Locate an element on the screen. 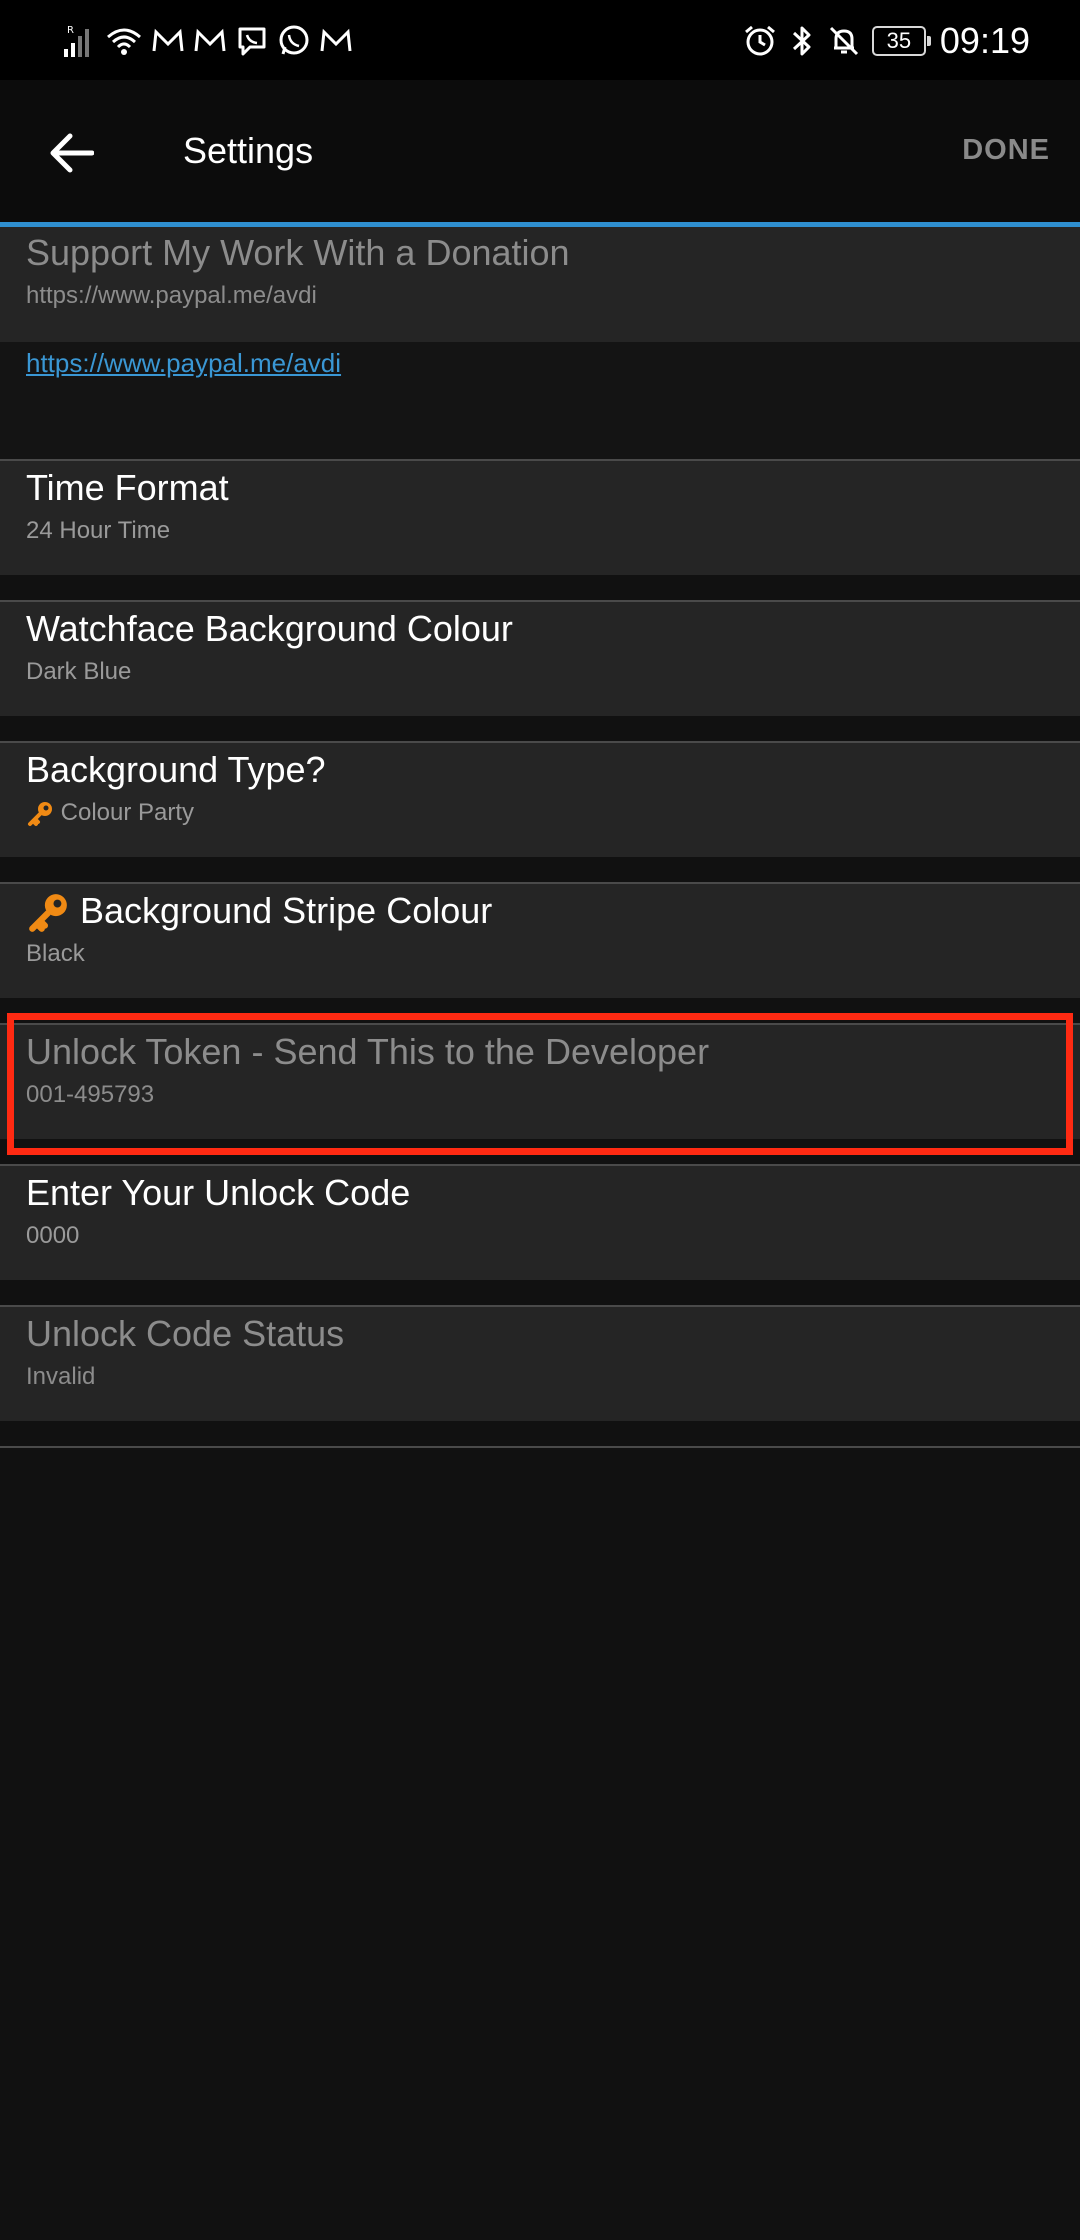 This screenshot has width=1080, height=2240. pref-summary: Dark Blue is located at coordinates (79, 671).